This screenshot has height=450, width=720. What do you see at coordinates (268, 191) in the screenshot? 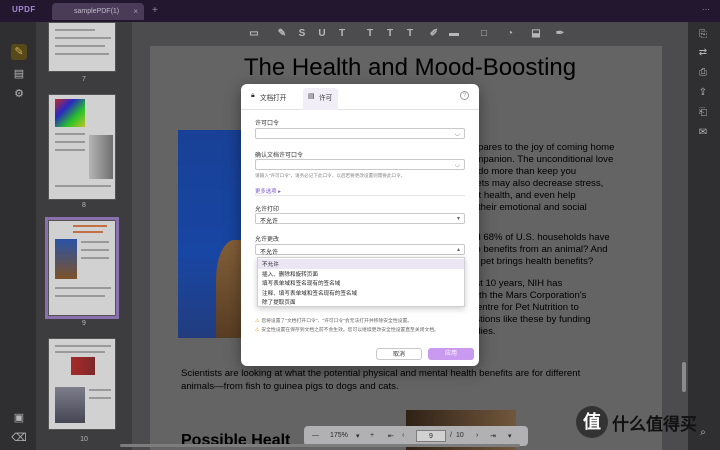
I see `more-options-link: 更多选项 ▸` at bounding box center [268, 191].